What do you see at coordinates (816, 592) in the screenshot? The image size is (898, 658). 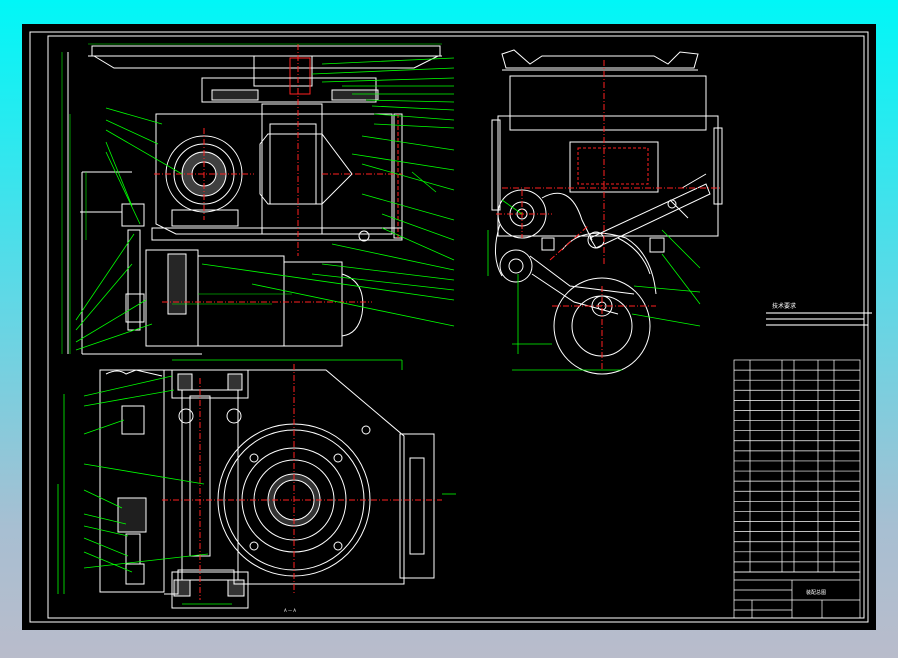 I see `title-block-name: 装配总图` at bounding box center [816, 592].